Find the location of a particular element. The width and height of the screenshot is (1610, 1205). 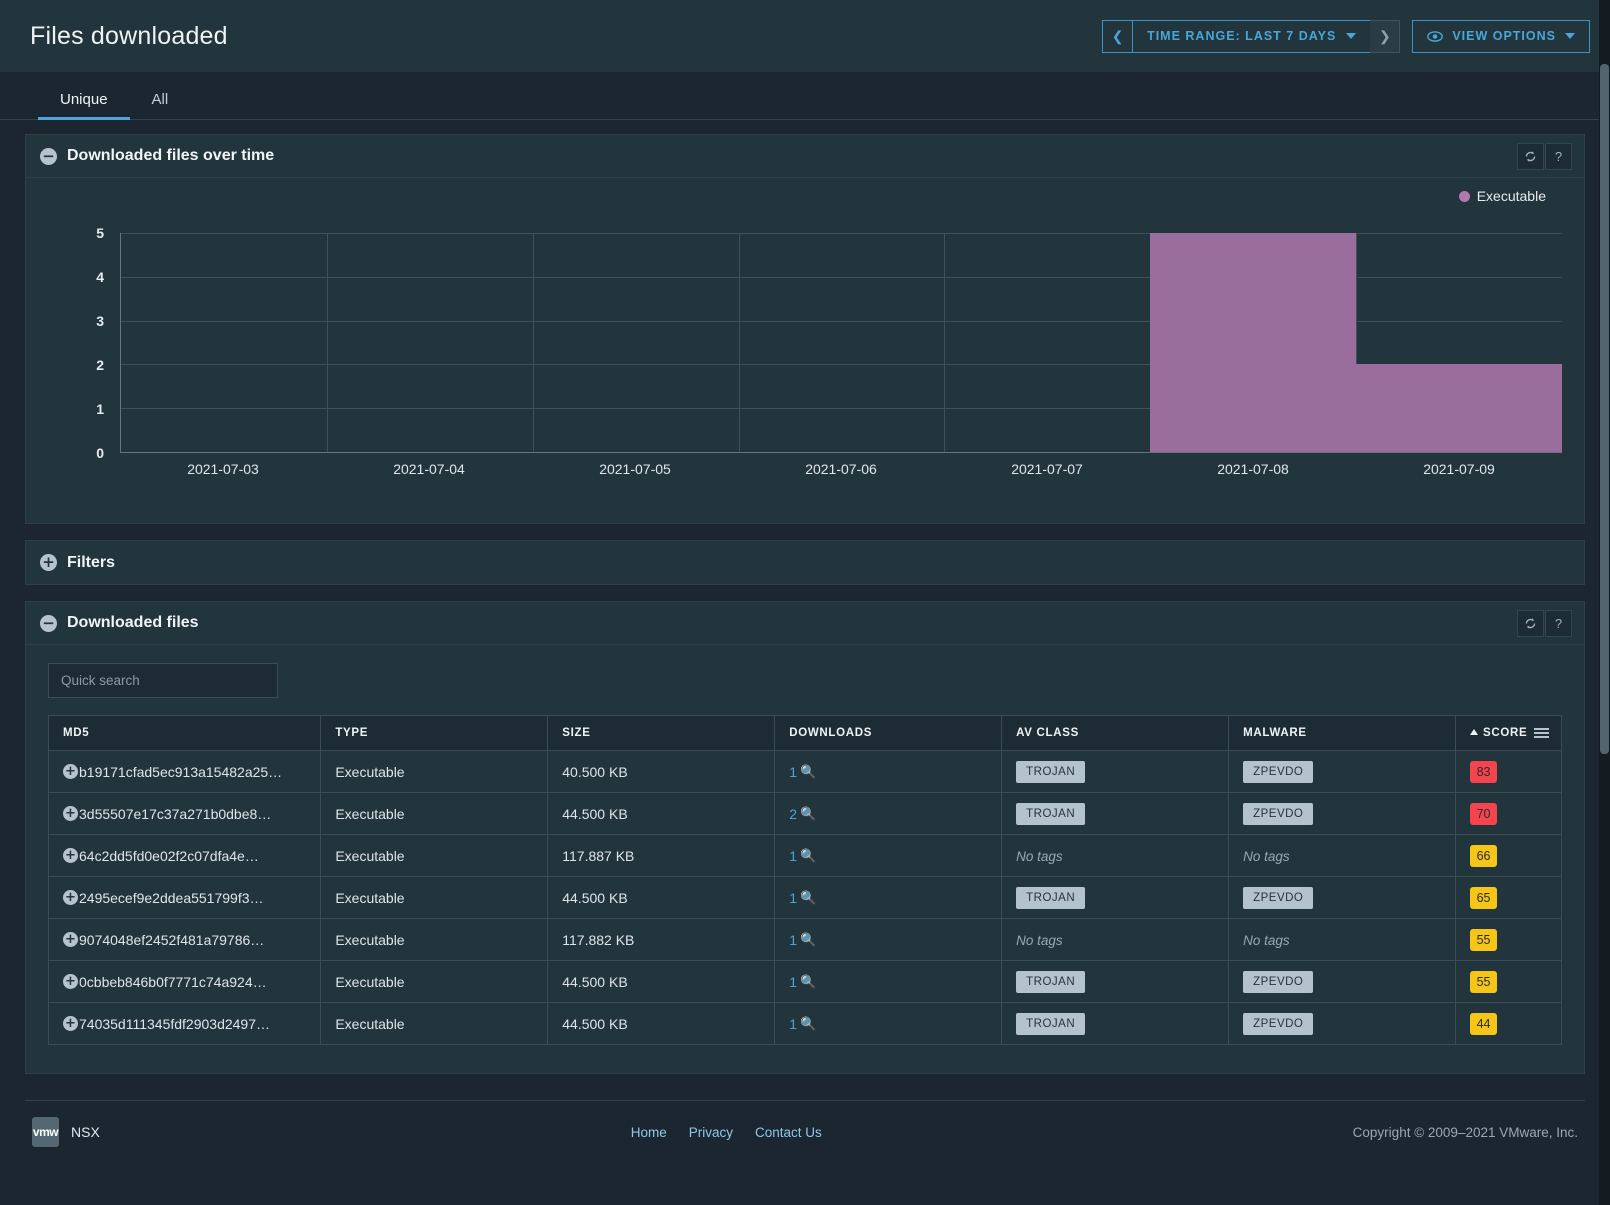

filters-panel: + Filters is located at coordinates (805, 562).